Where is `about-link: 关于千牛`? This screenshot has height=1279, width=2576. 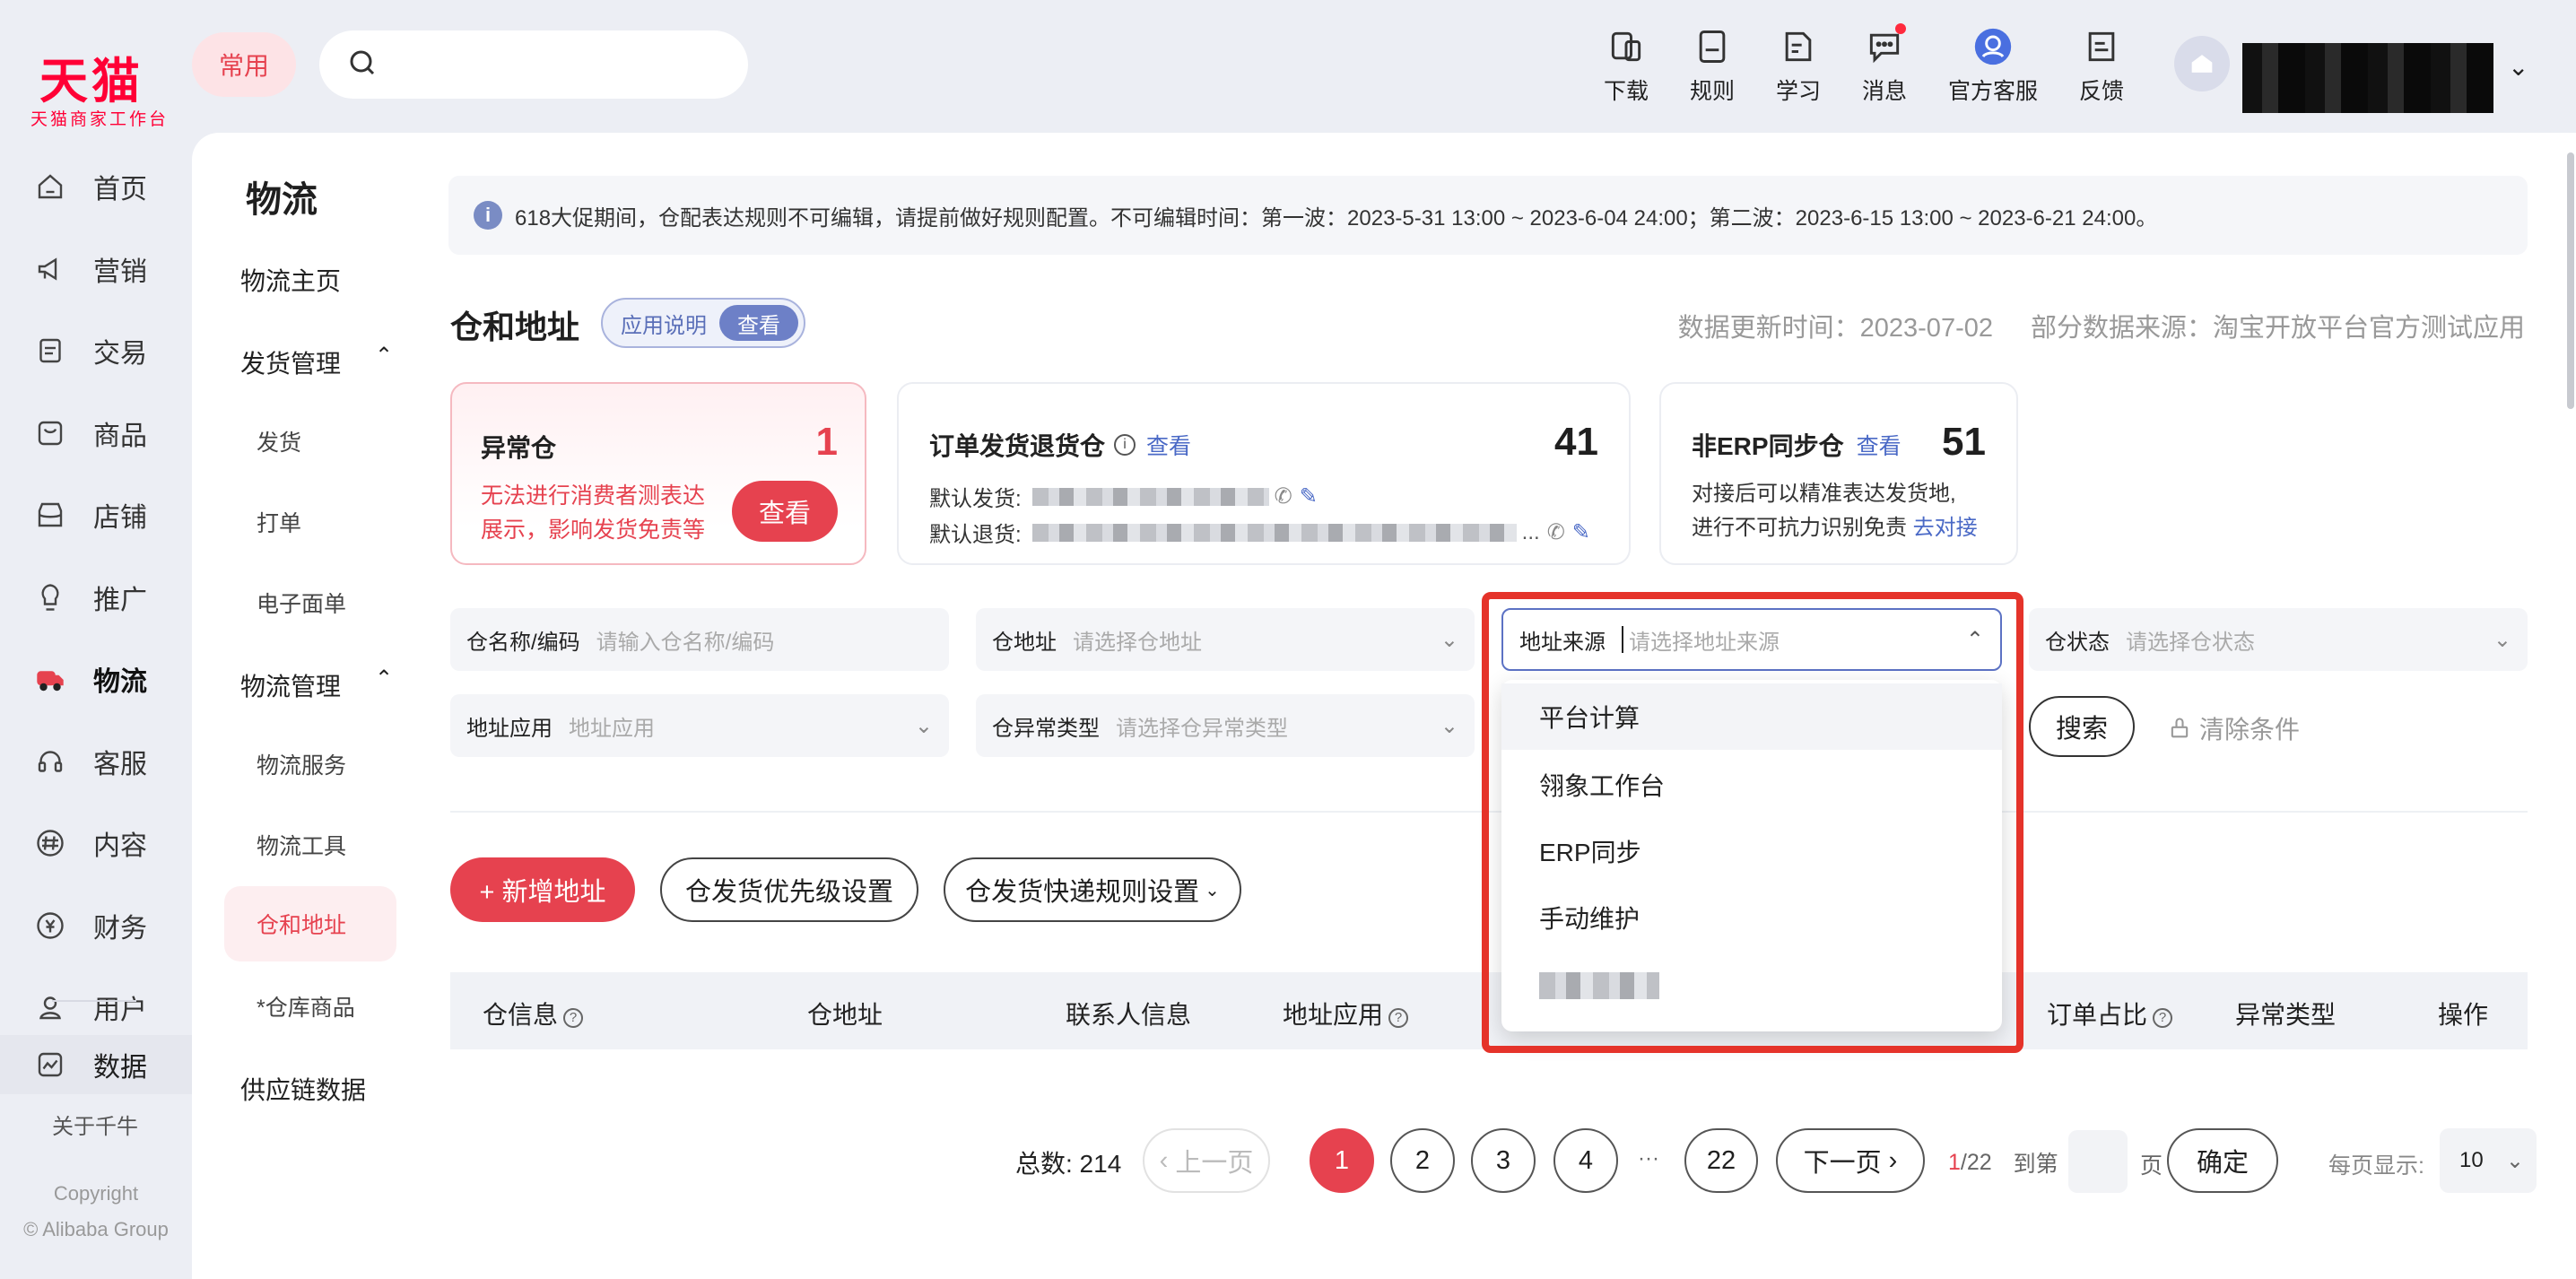 about-link: 关于千牛 is located at coordinates (95, 1124).